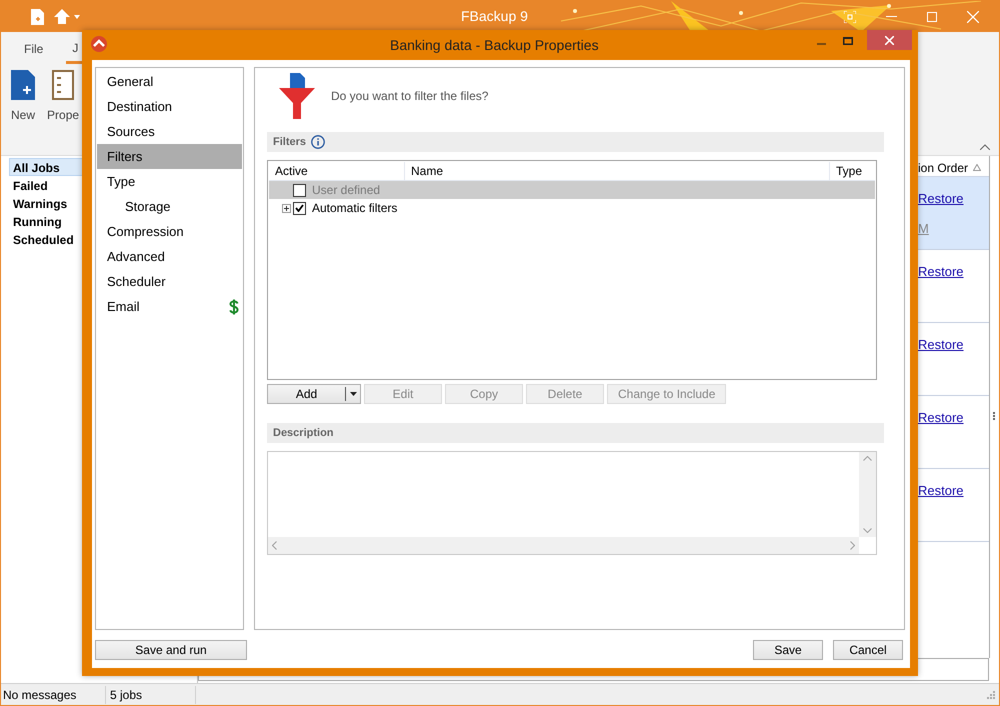  Describe the element at coordinates (852, 545) in the screenshot. I see `scroll-right-icon` at that location.